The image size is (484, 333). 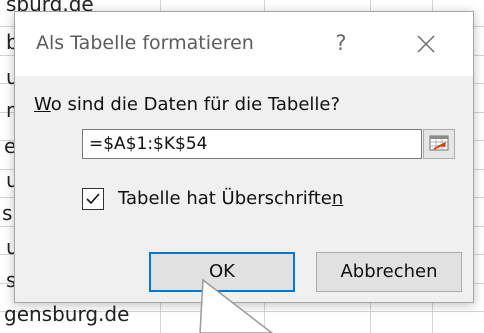 What do you see at coordinates (337, 198) in the screenshot?
I see `checkbox-accelerator: n` at bounding box center [337, 198].